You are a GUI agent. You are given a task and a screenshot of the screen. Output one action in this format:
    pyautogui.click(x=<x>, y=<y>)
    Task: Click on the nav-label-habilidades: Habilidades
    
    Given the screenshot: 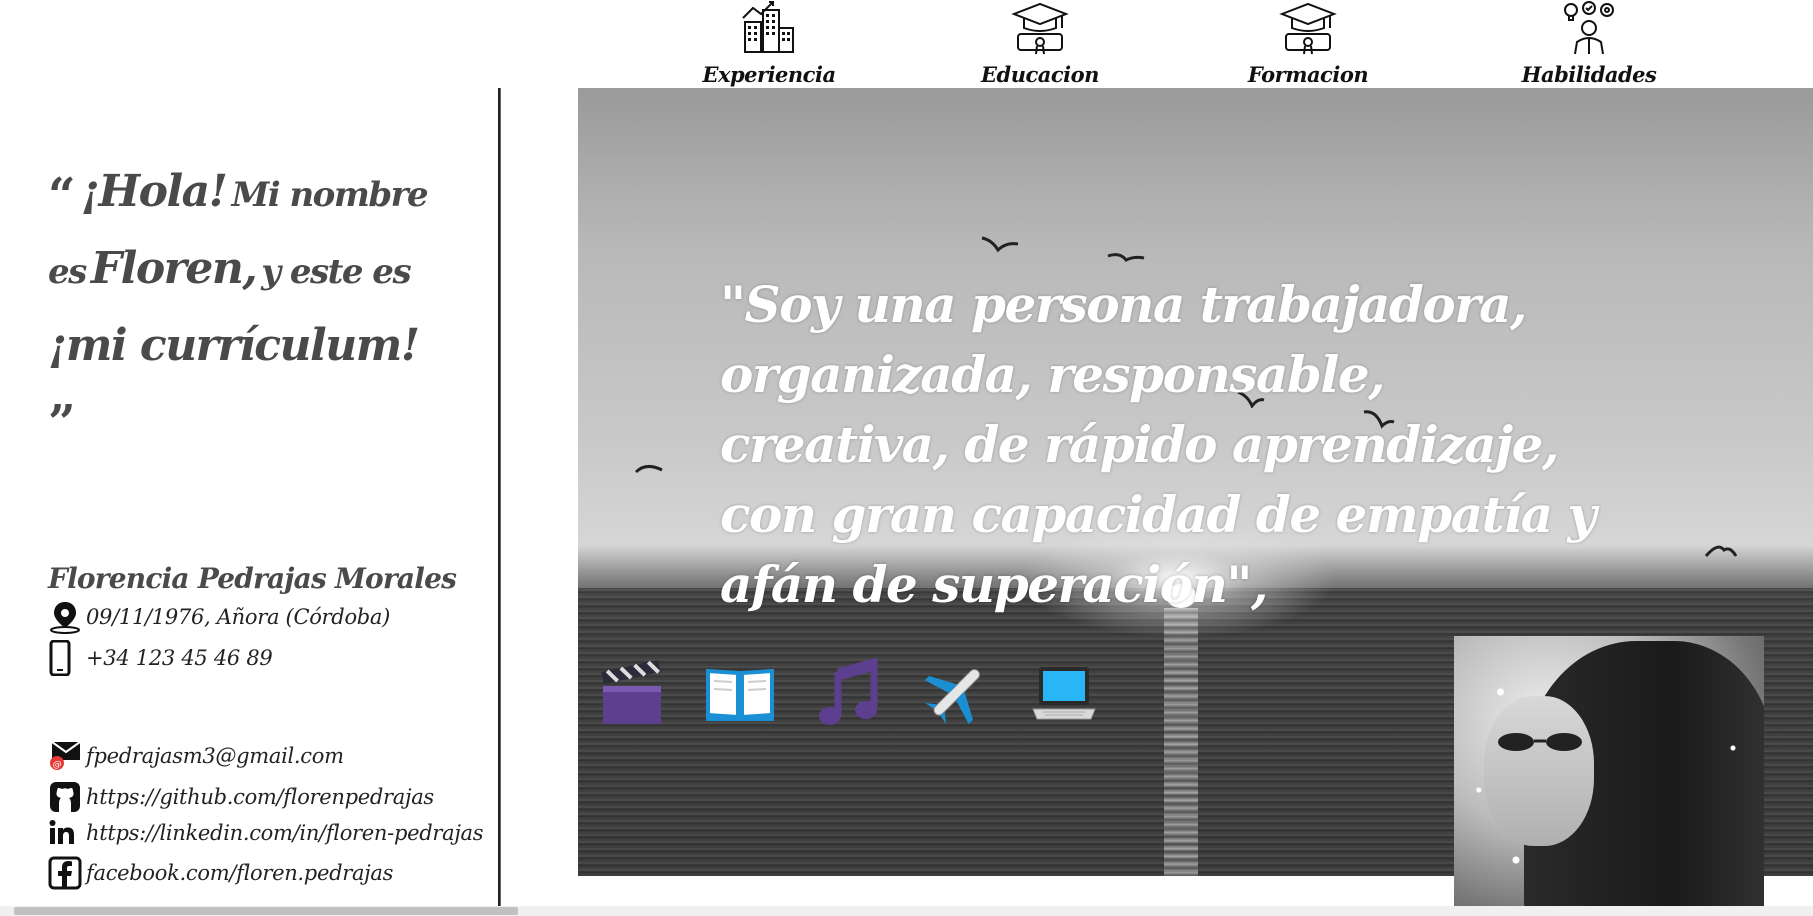 What is the action you would take?
    pyautogui.click(x=1589, y=74)
    